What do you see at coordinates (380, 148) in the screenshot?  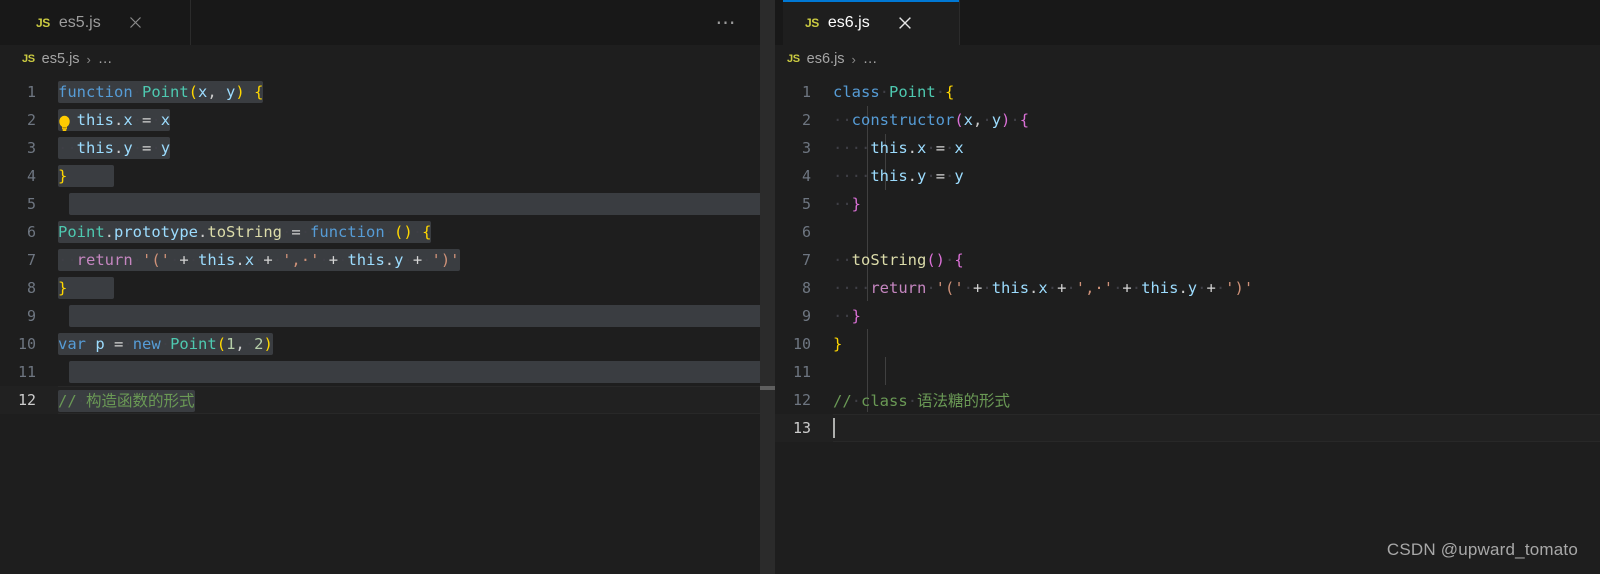 I see `code-line: 3 ··this.y·=·y` at bounding box center [380, 148].